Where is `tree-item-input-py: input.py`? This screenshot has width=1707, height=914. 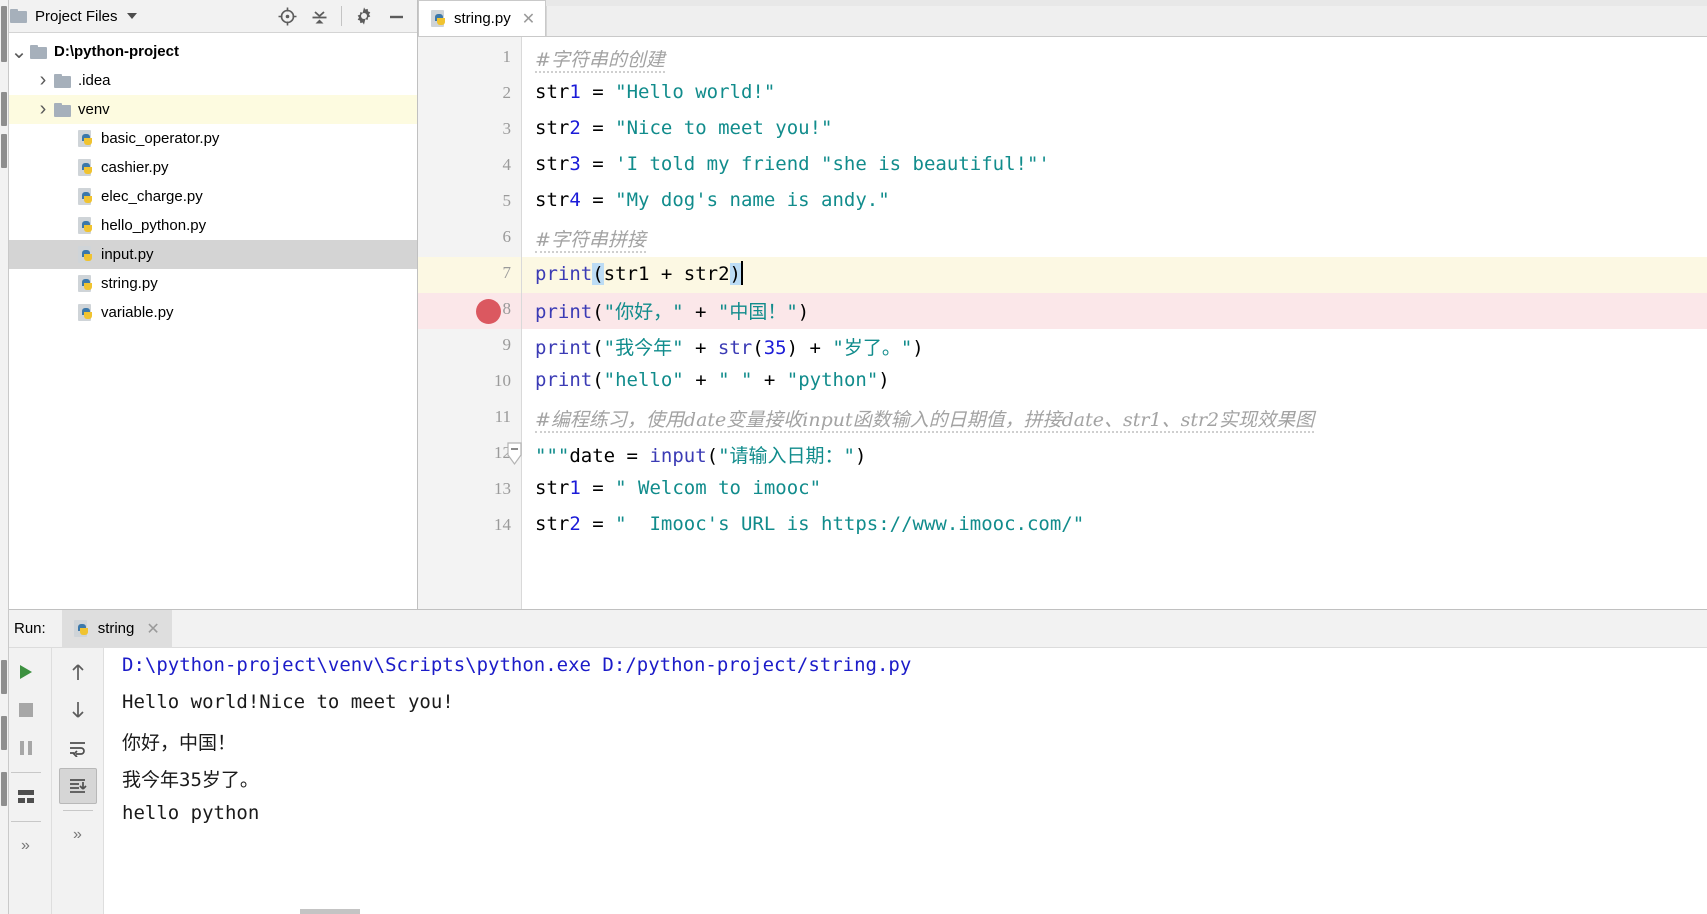 tree-item-input-py: input.py is located at coordinates (208, 254).